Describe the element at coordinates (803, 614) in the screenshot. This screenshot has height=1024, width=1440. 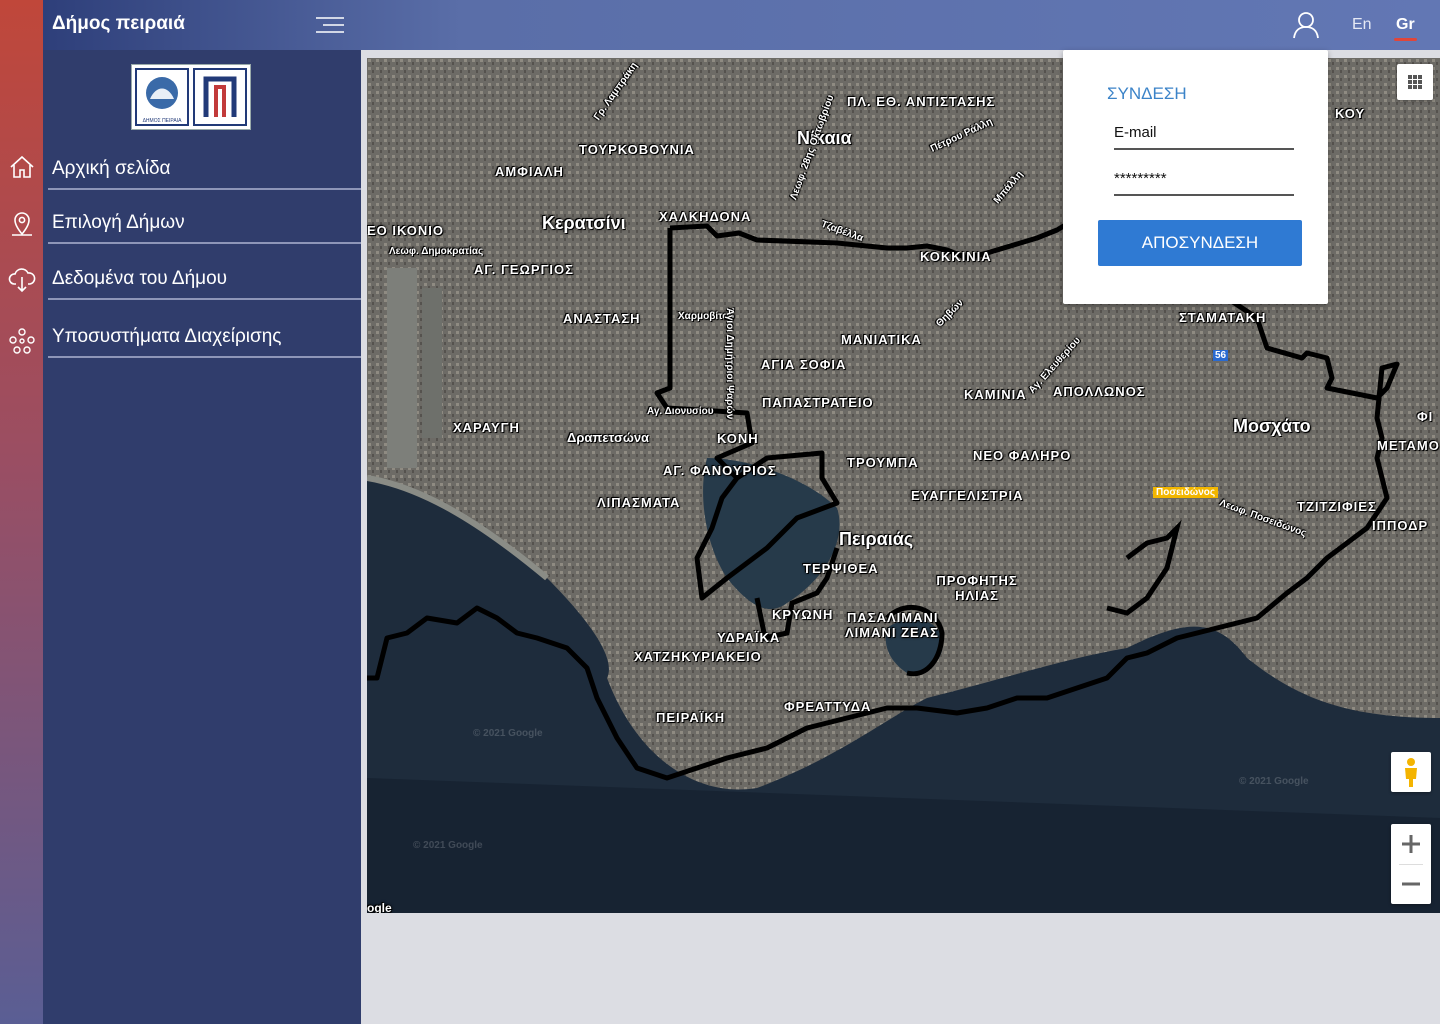
I see `map-label: ΚΡΥΩΝΗ` at that location.